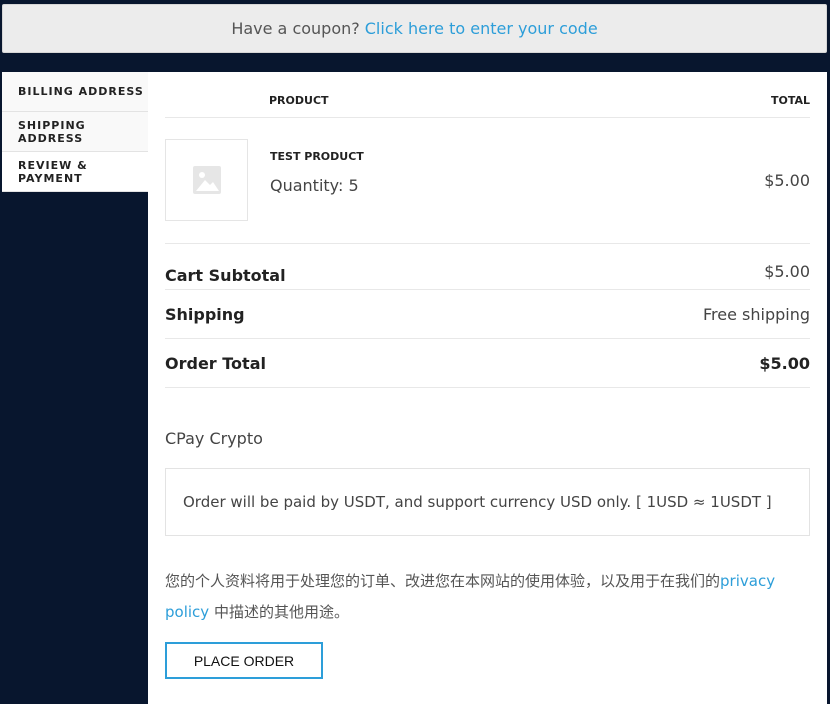 This screenshot has height=704, width=830. I want to click on order-total-label: Order Total, so click(215, 363).